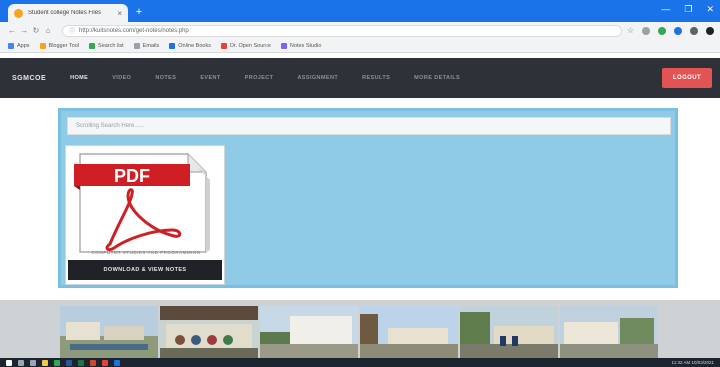 This screenshot has width=720, height=367. Describe the element at coordinates (687, 78) in the screenshot. I see `logout-button: LOGOUT` at that location.